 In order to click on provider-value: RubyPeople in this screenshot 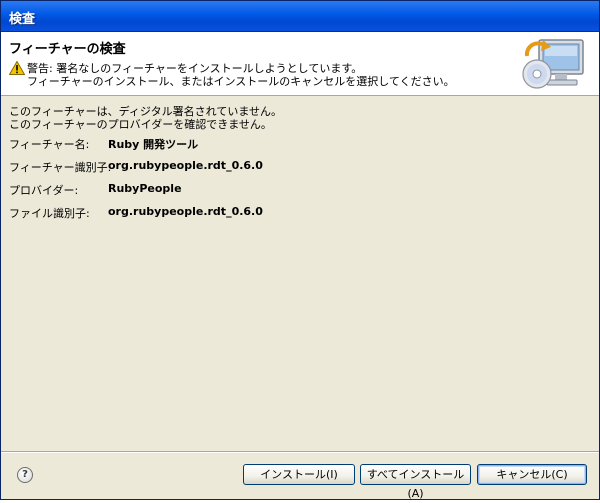, I will do `click(145, 188)`.